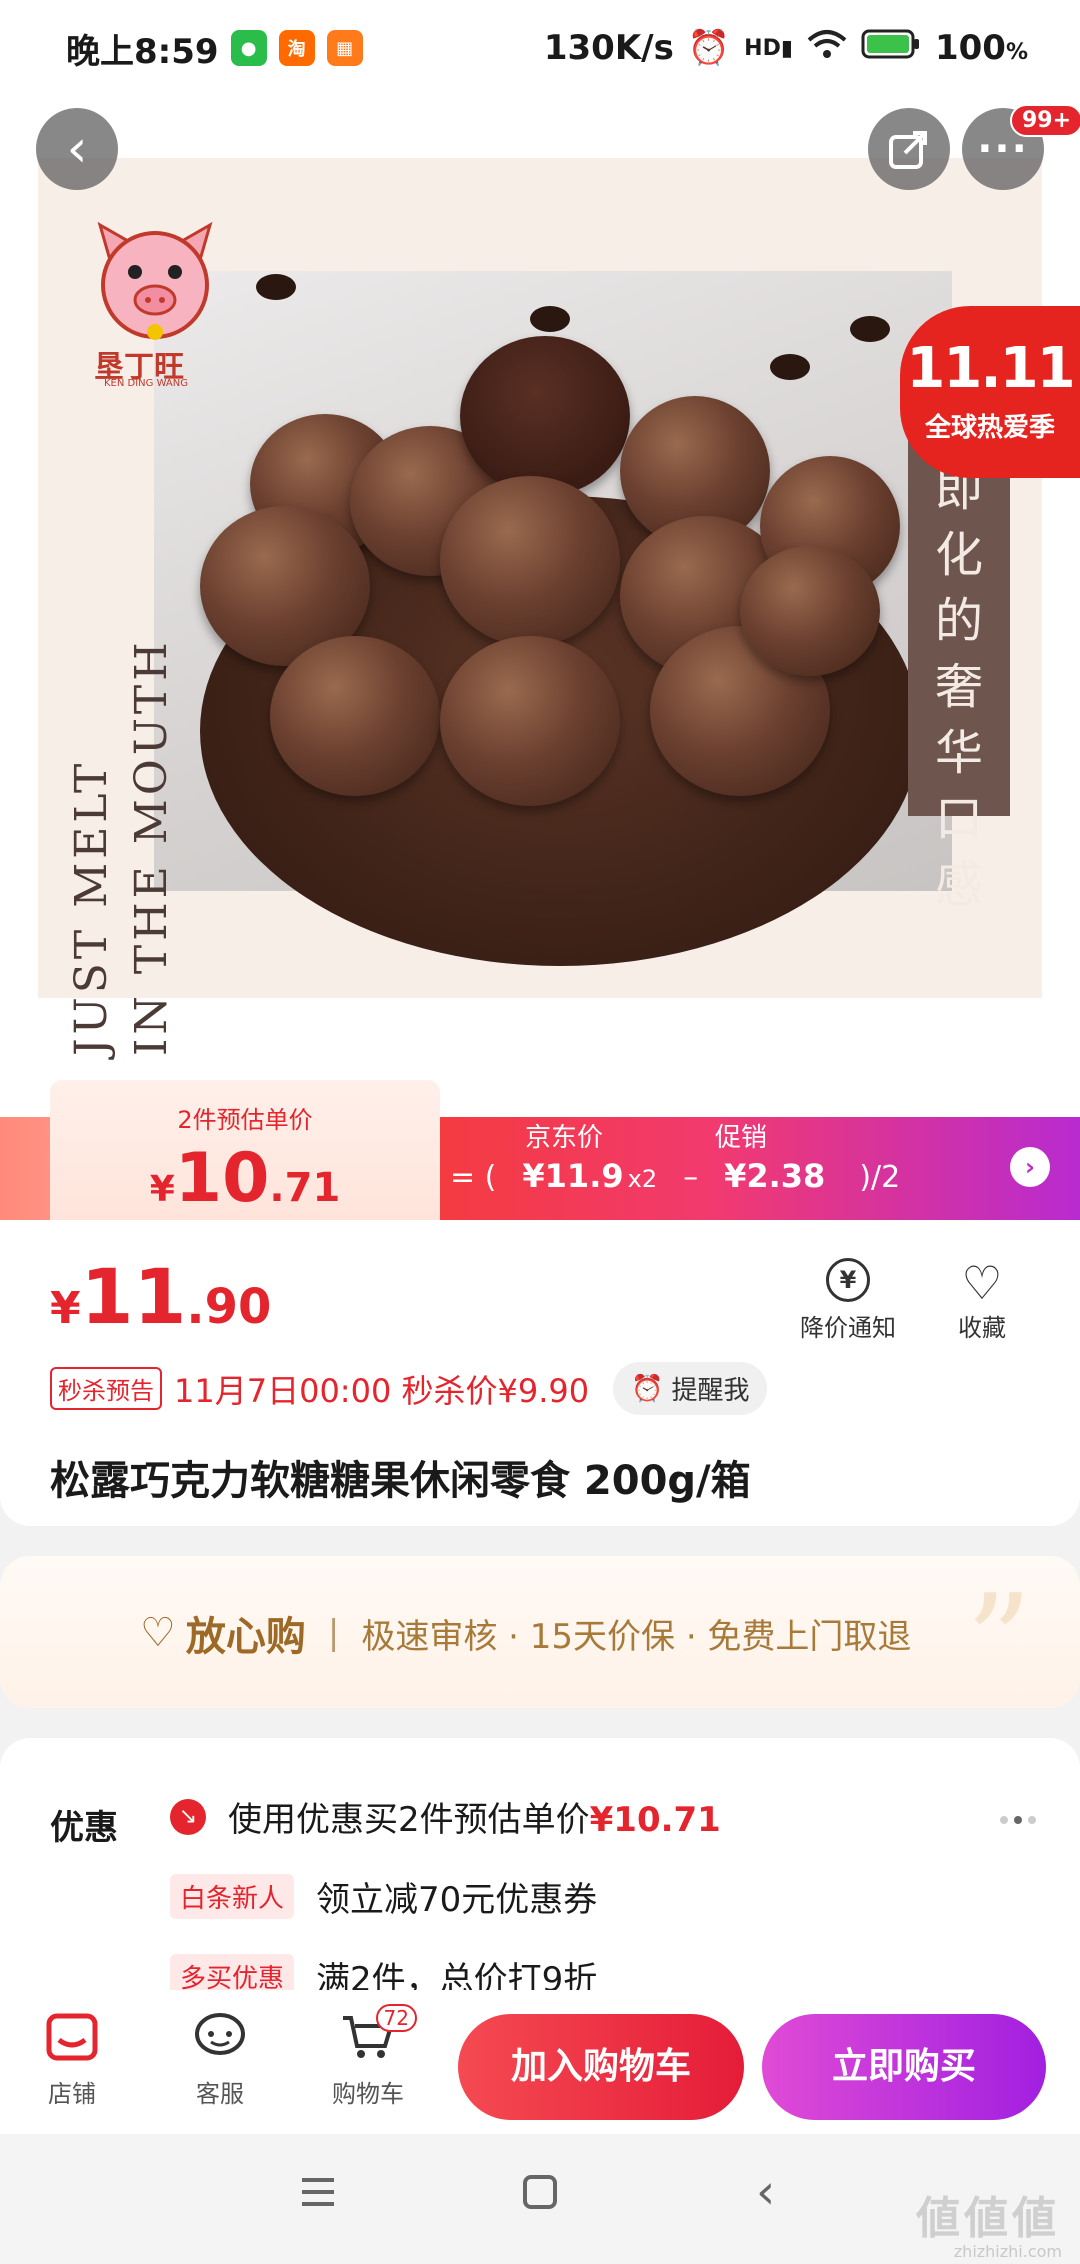 The image size is (1080, 2264). I want to click on heart-icon: ♡, so click(982, 1283).